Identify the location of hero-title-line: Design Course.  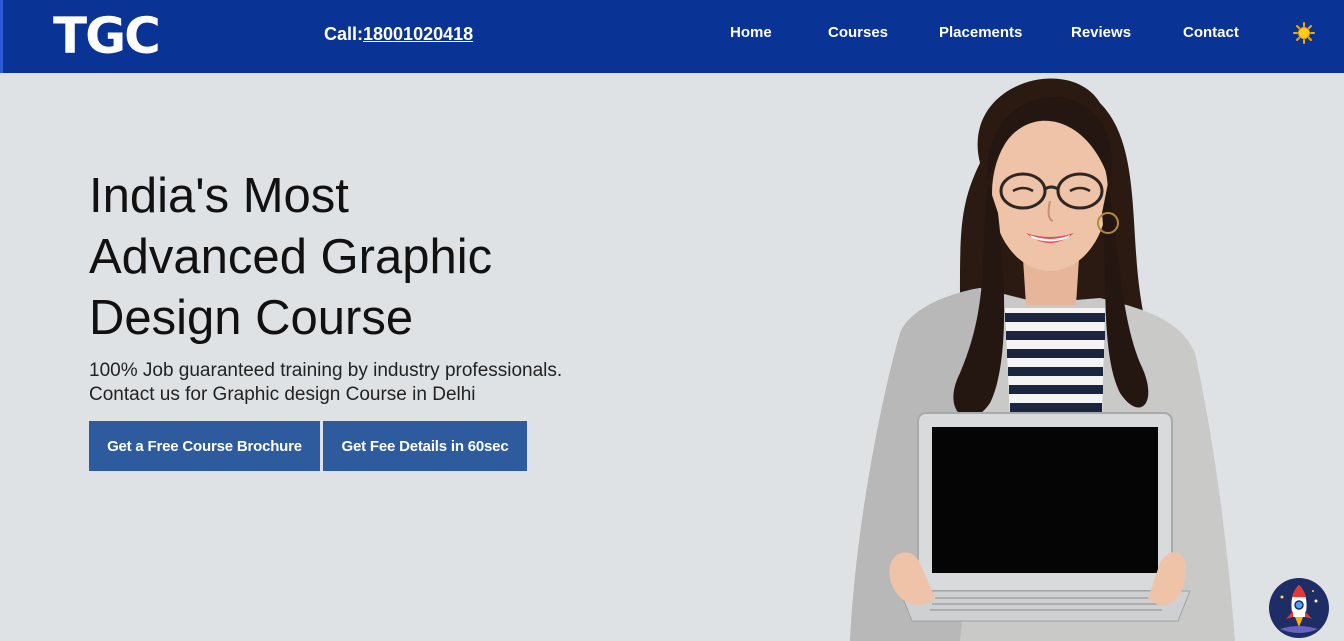
(251, 318).